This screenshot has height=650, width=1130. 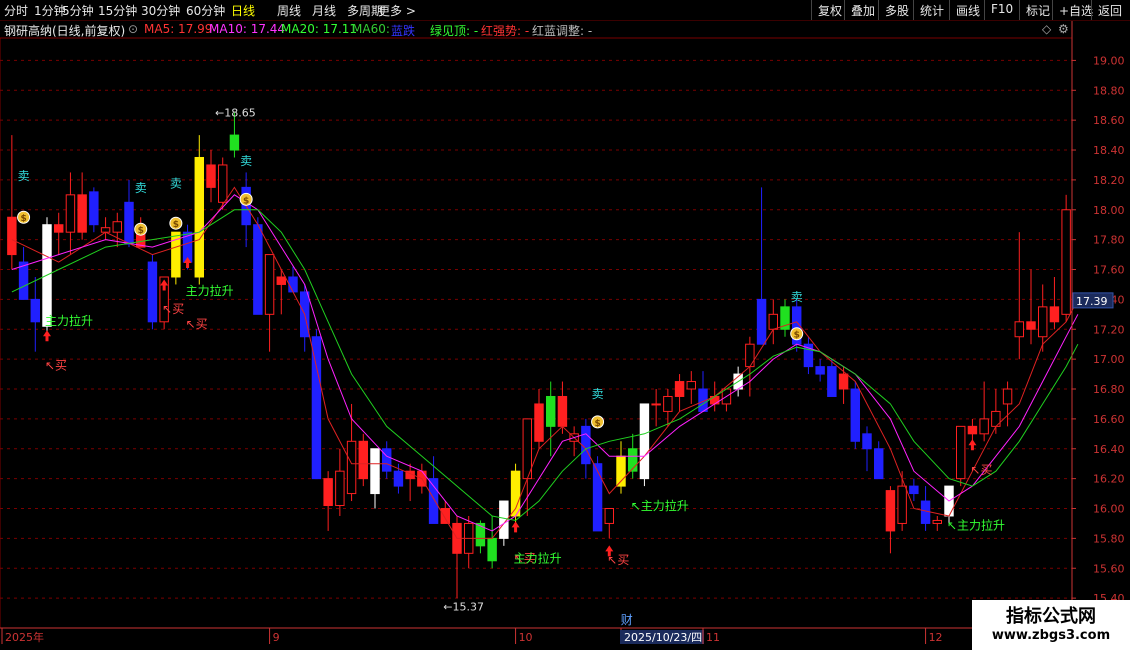 What do you see at coordinates (1109, 150) in the screenshot?
I see `y-tick-label: 18.40` at bounding box center [1109, 150].